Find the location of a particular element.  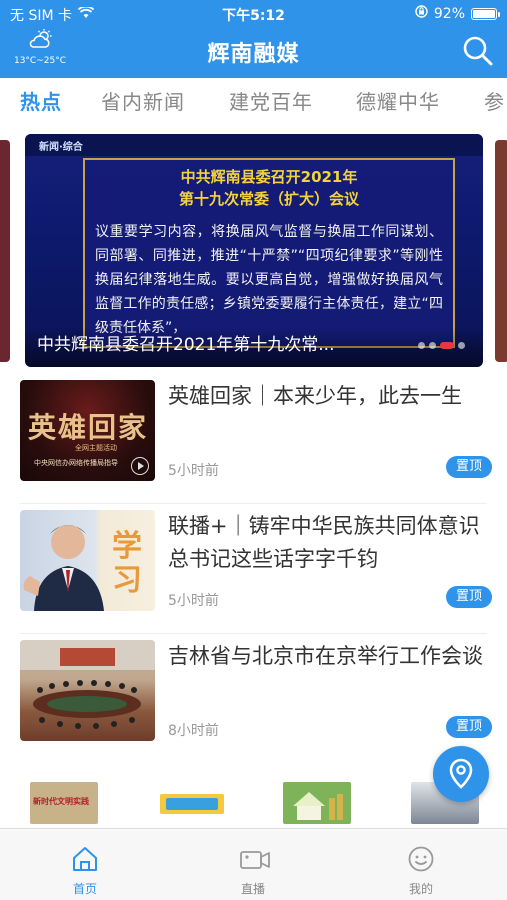

nav-label: 直播 is located at coordinates (252, 889).